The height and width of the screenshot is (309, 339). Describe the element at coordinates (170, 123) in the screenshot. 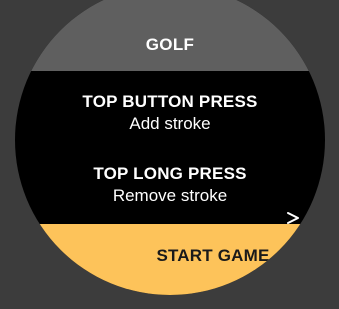

I see `instruction-description: Add stroke` at that location.